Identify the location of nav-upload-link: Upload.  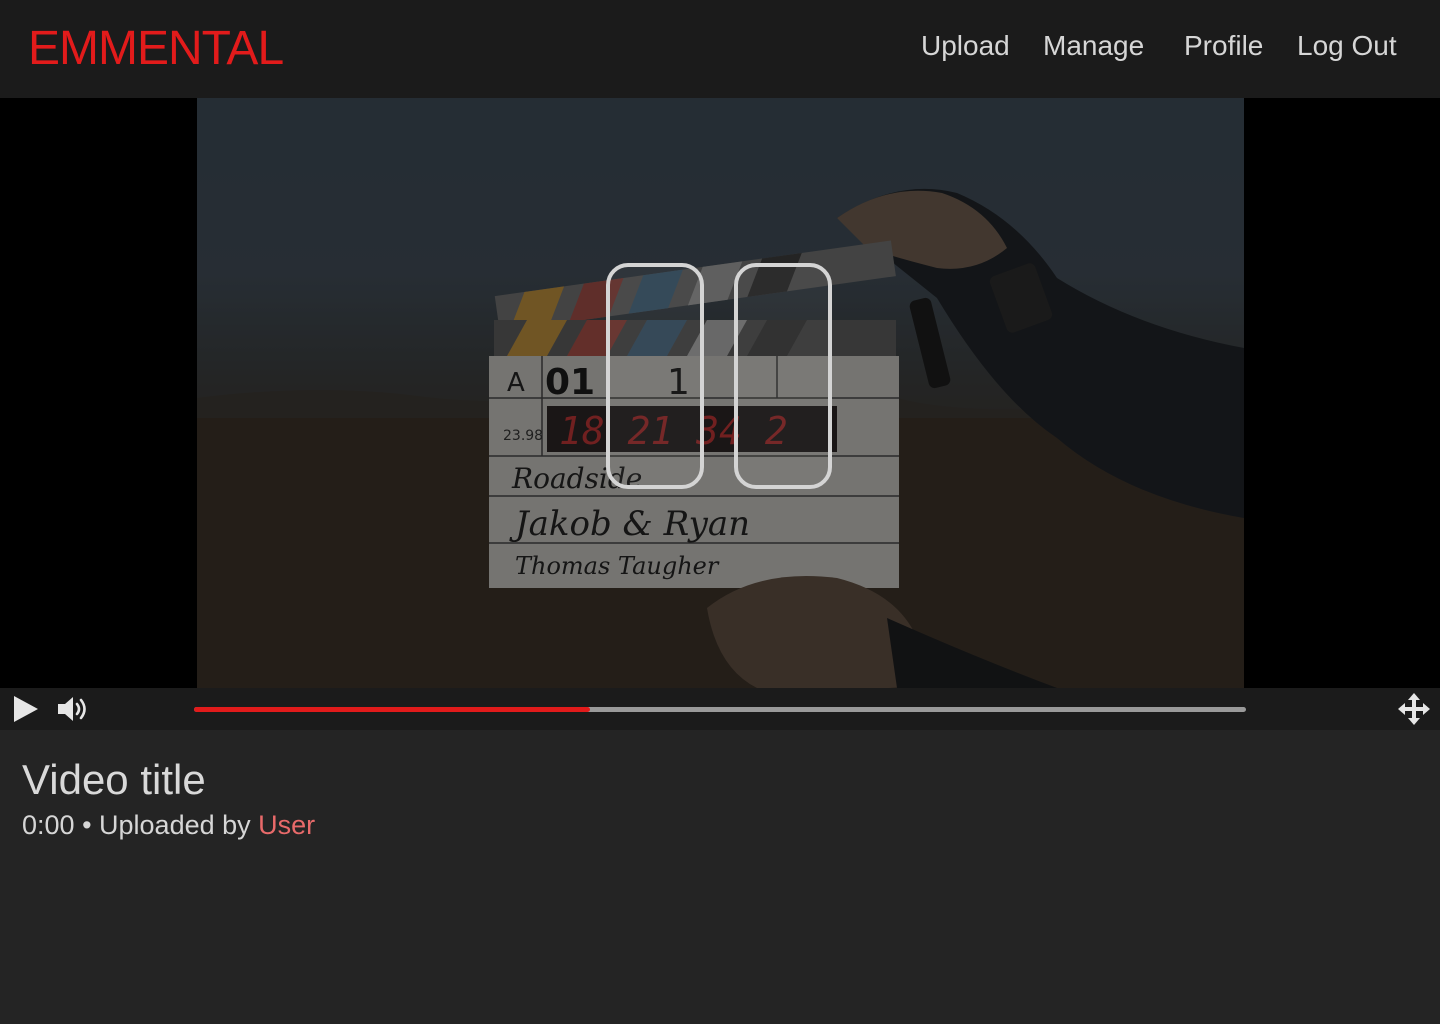
(965, 46).